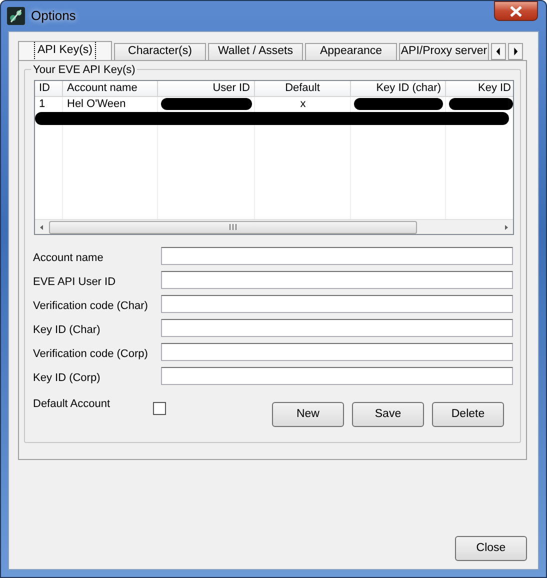 This screenshot has width=547, height=578. Describe the element at coordinates (49, 89) in the screenshot. I see `column-header: ID` at that location.